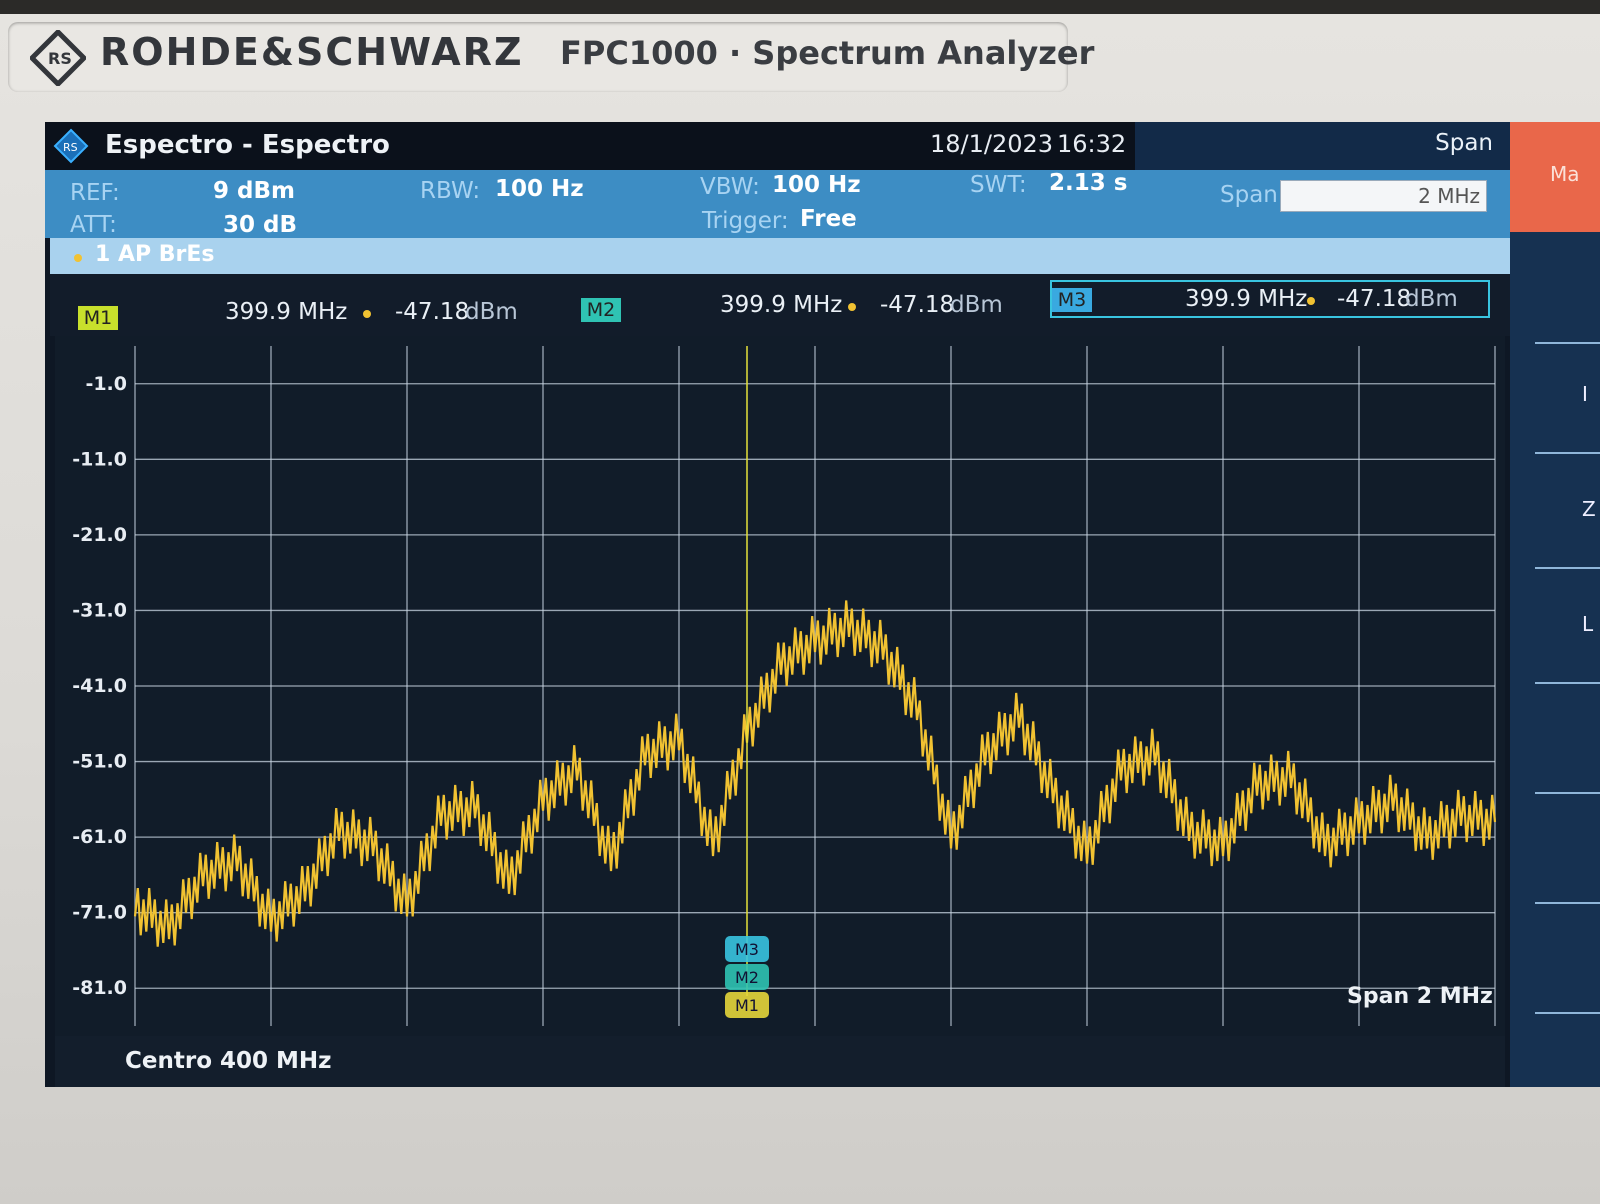 This screenshot has width=1600, height=1204. Describe the element at coordinates (1249, 195) in the screenshot. I see `span-entry-label: Span` at that location.